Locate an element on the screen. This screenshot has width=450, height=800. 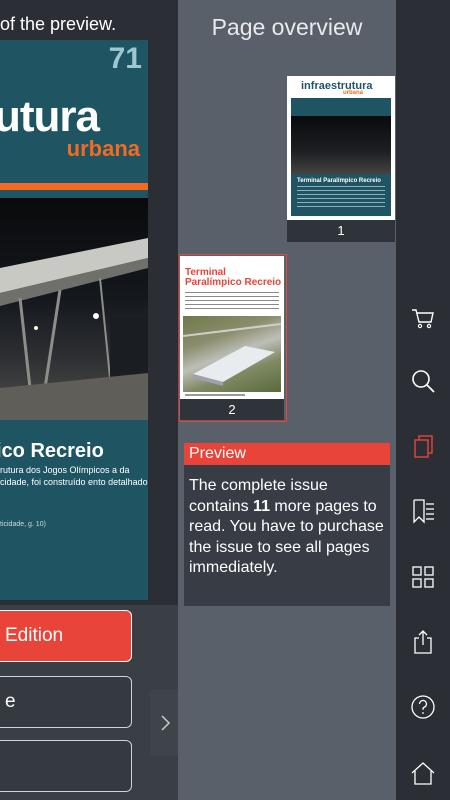
help-button is located at coordinates (423, 707).